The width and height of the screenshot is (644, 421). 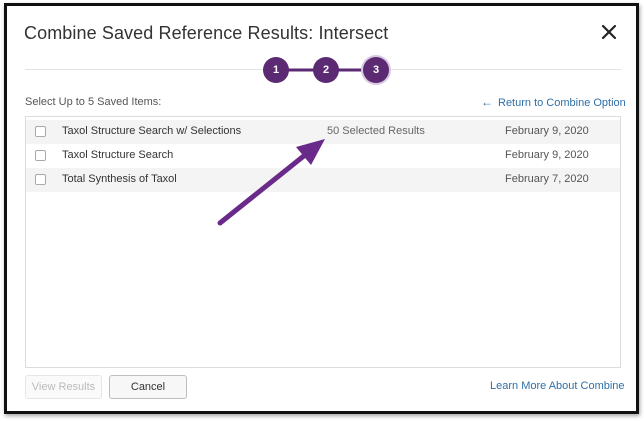 What do you see at coordinates (487, 102) in the screenshot?
I see `arrow-left-icon: ←` at bounding box center [487, 102].